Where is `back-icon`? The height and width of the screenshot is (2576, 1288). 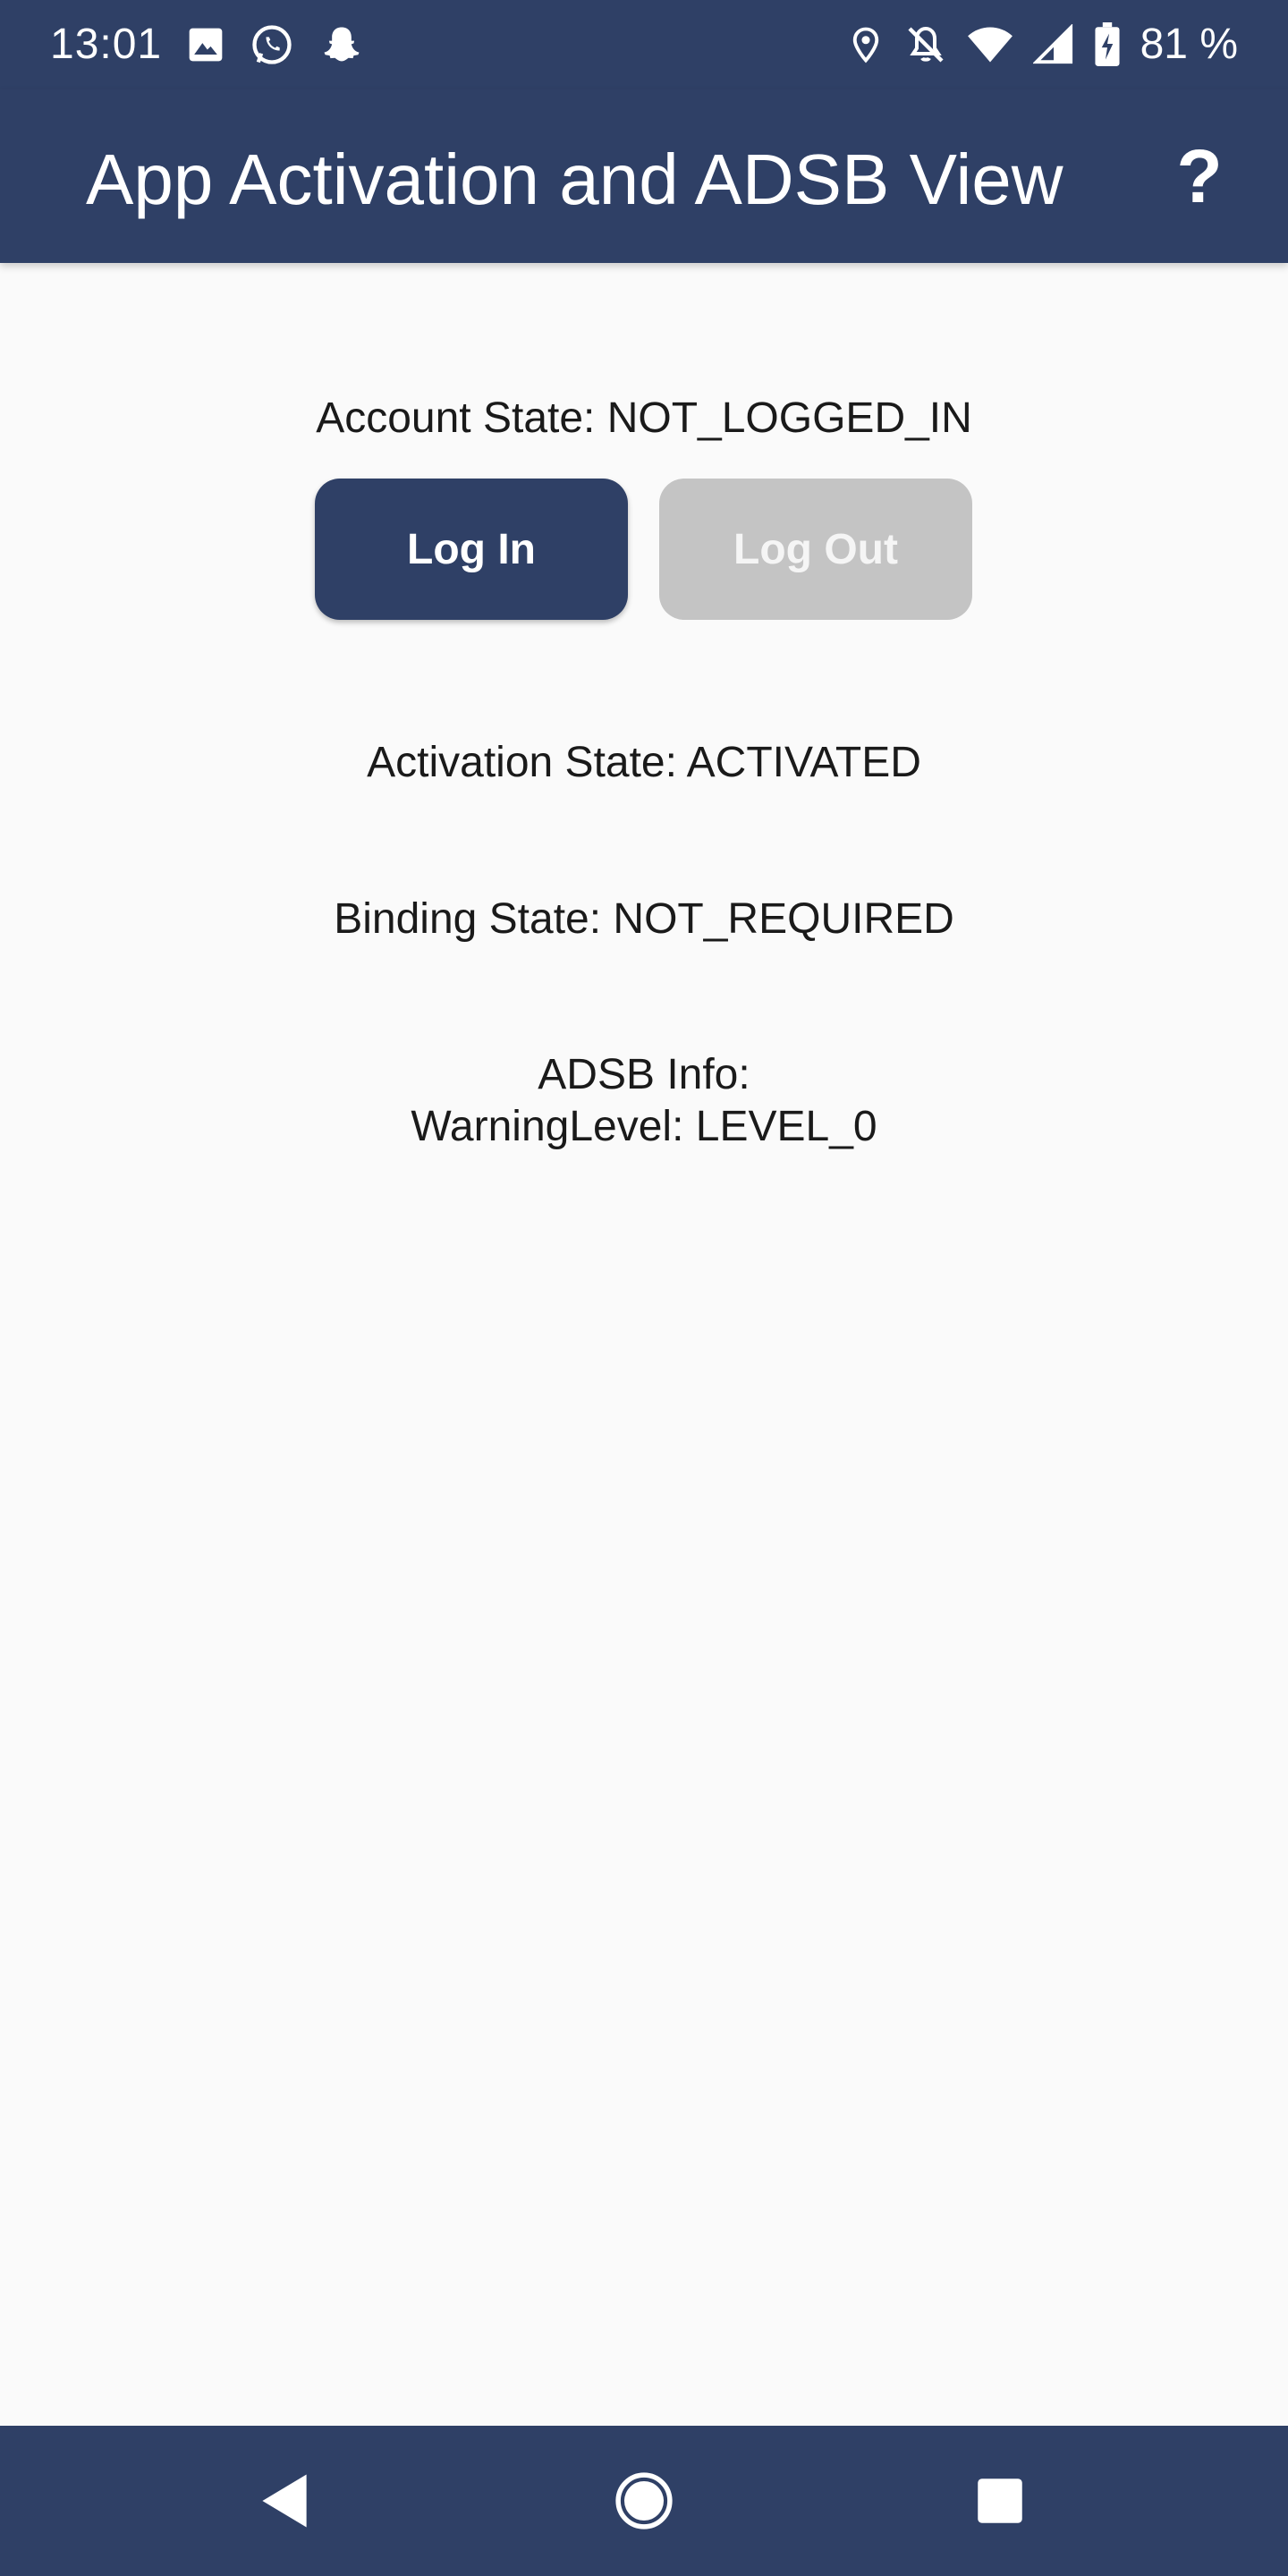 back-icon is located at coordinates (284, 2500).